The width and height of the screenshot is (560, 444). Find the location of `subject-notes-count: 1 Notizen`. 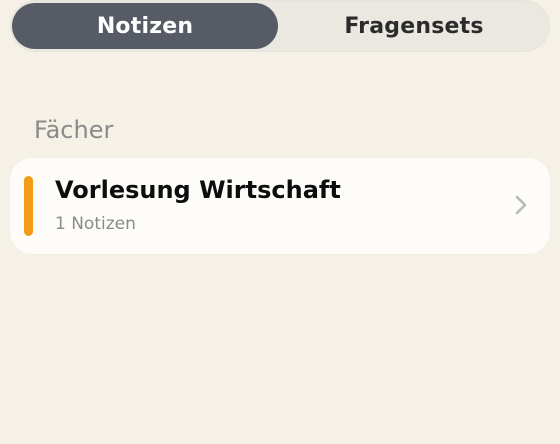

subject-notes-count: 1 Notizen is located at coordinates (95, 224).